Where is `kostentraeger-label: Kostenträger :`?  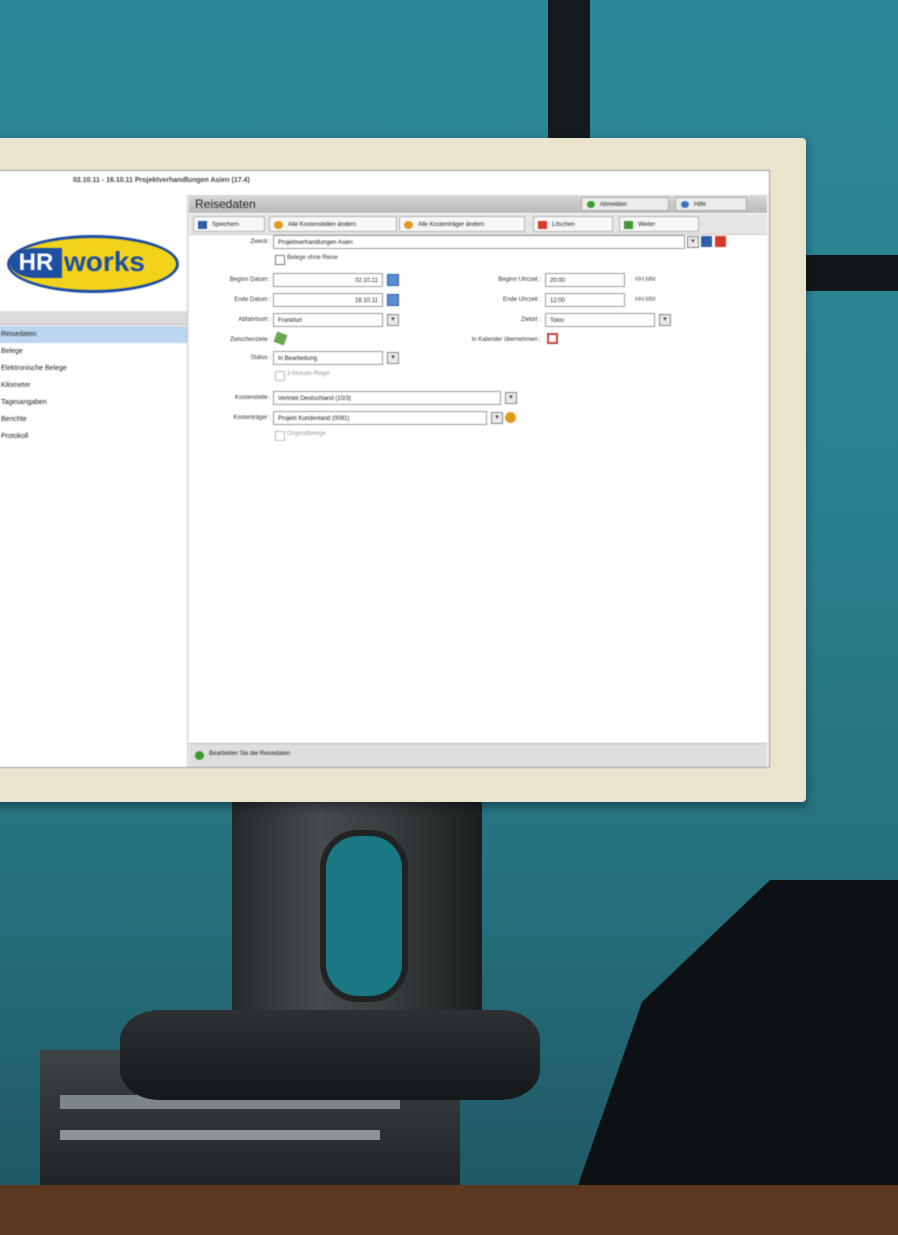
kostentraeger-label: Kostenträger : is located at coordinates (252, 418).